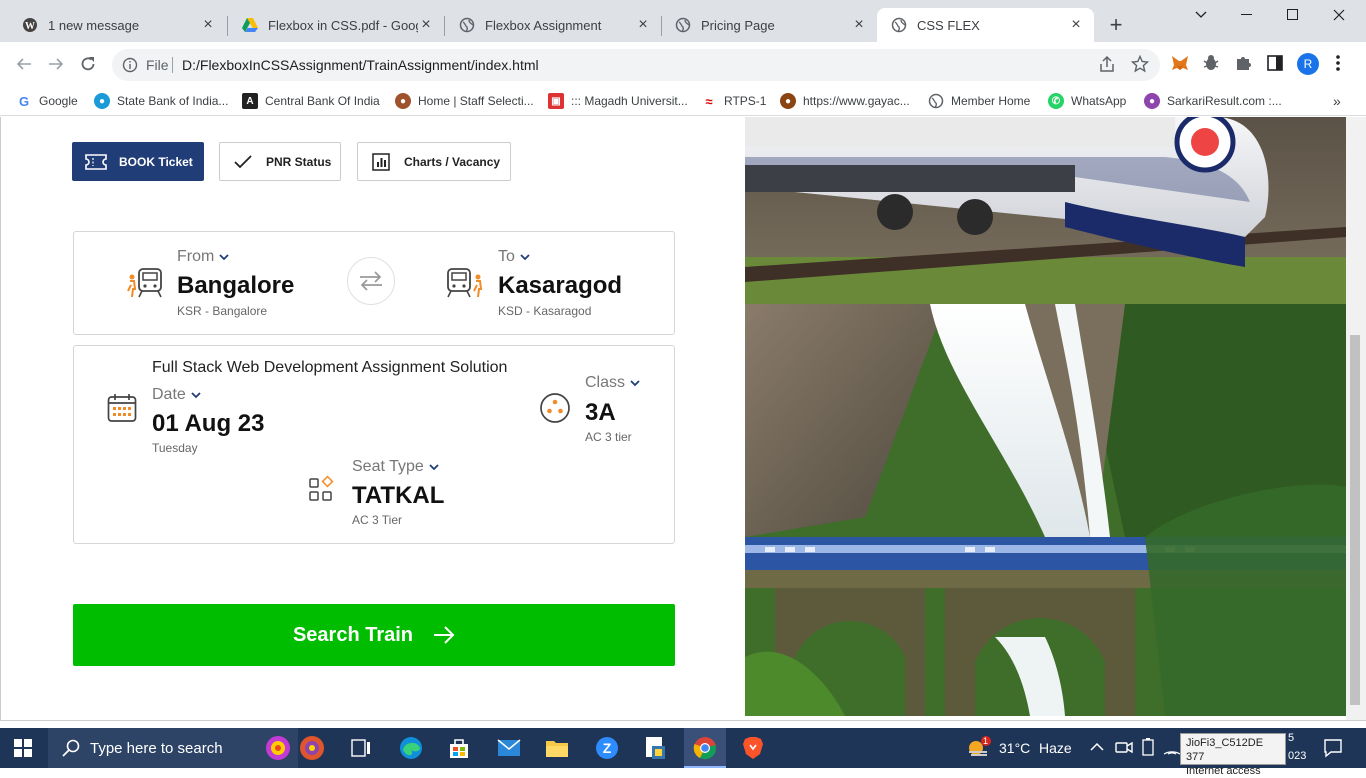 The width and height of the screenshot is (1366, 778). What do you see at coordinates (24, 64) in the screenshot?
I see `back-button` at bounding box center [24, 64].